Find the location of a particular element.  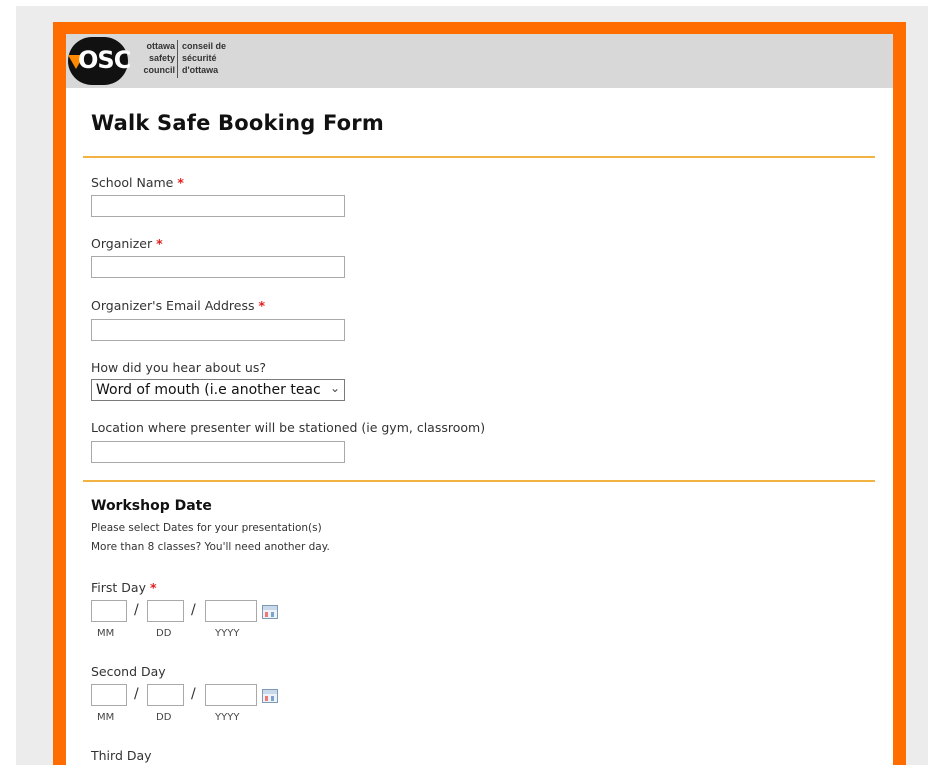

email-label: Organizer's Email Address * is located at coordinates (178, 305).